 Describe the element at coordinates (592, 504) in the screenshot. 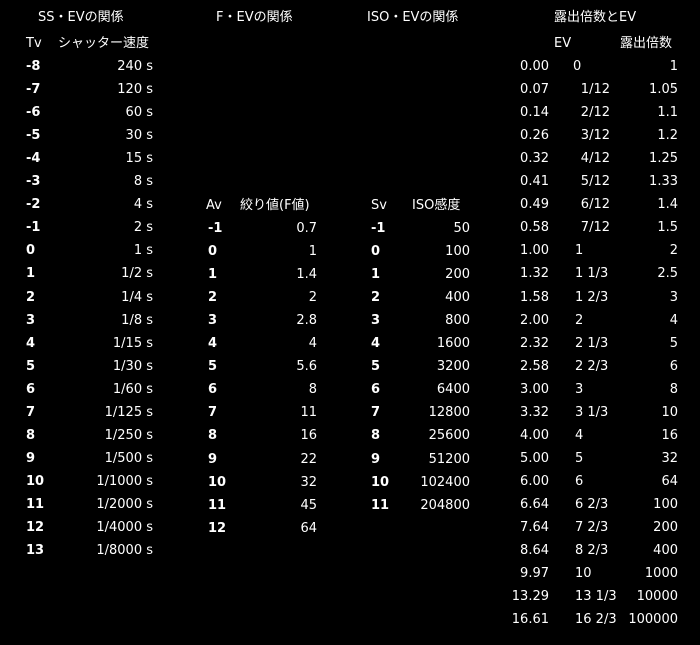

I see `exp-ev-value: 6 2/3` at that location.